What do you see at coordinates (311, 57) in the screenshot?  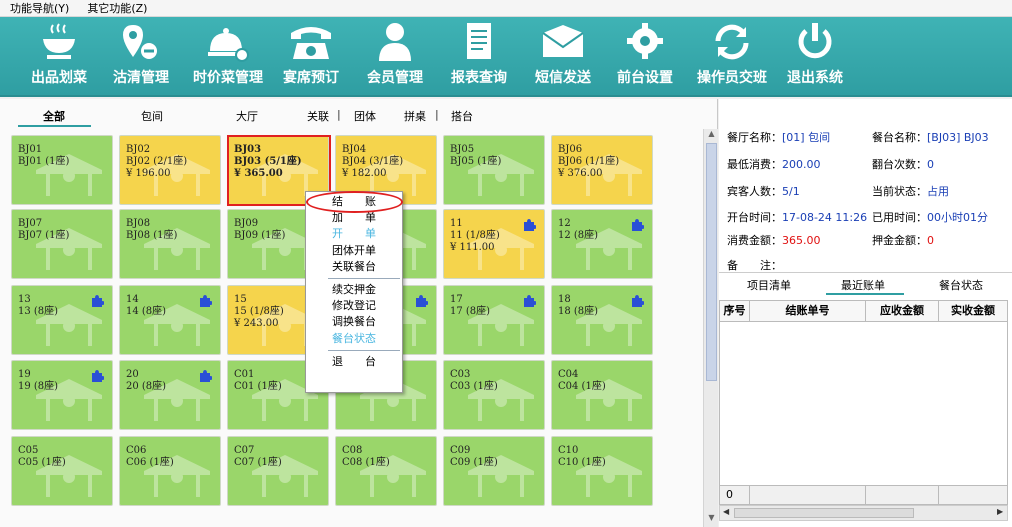 I see `toolbar-banquet-button: 宴席预订` at bounding box center [311, 57].